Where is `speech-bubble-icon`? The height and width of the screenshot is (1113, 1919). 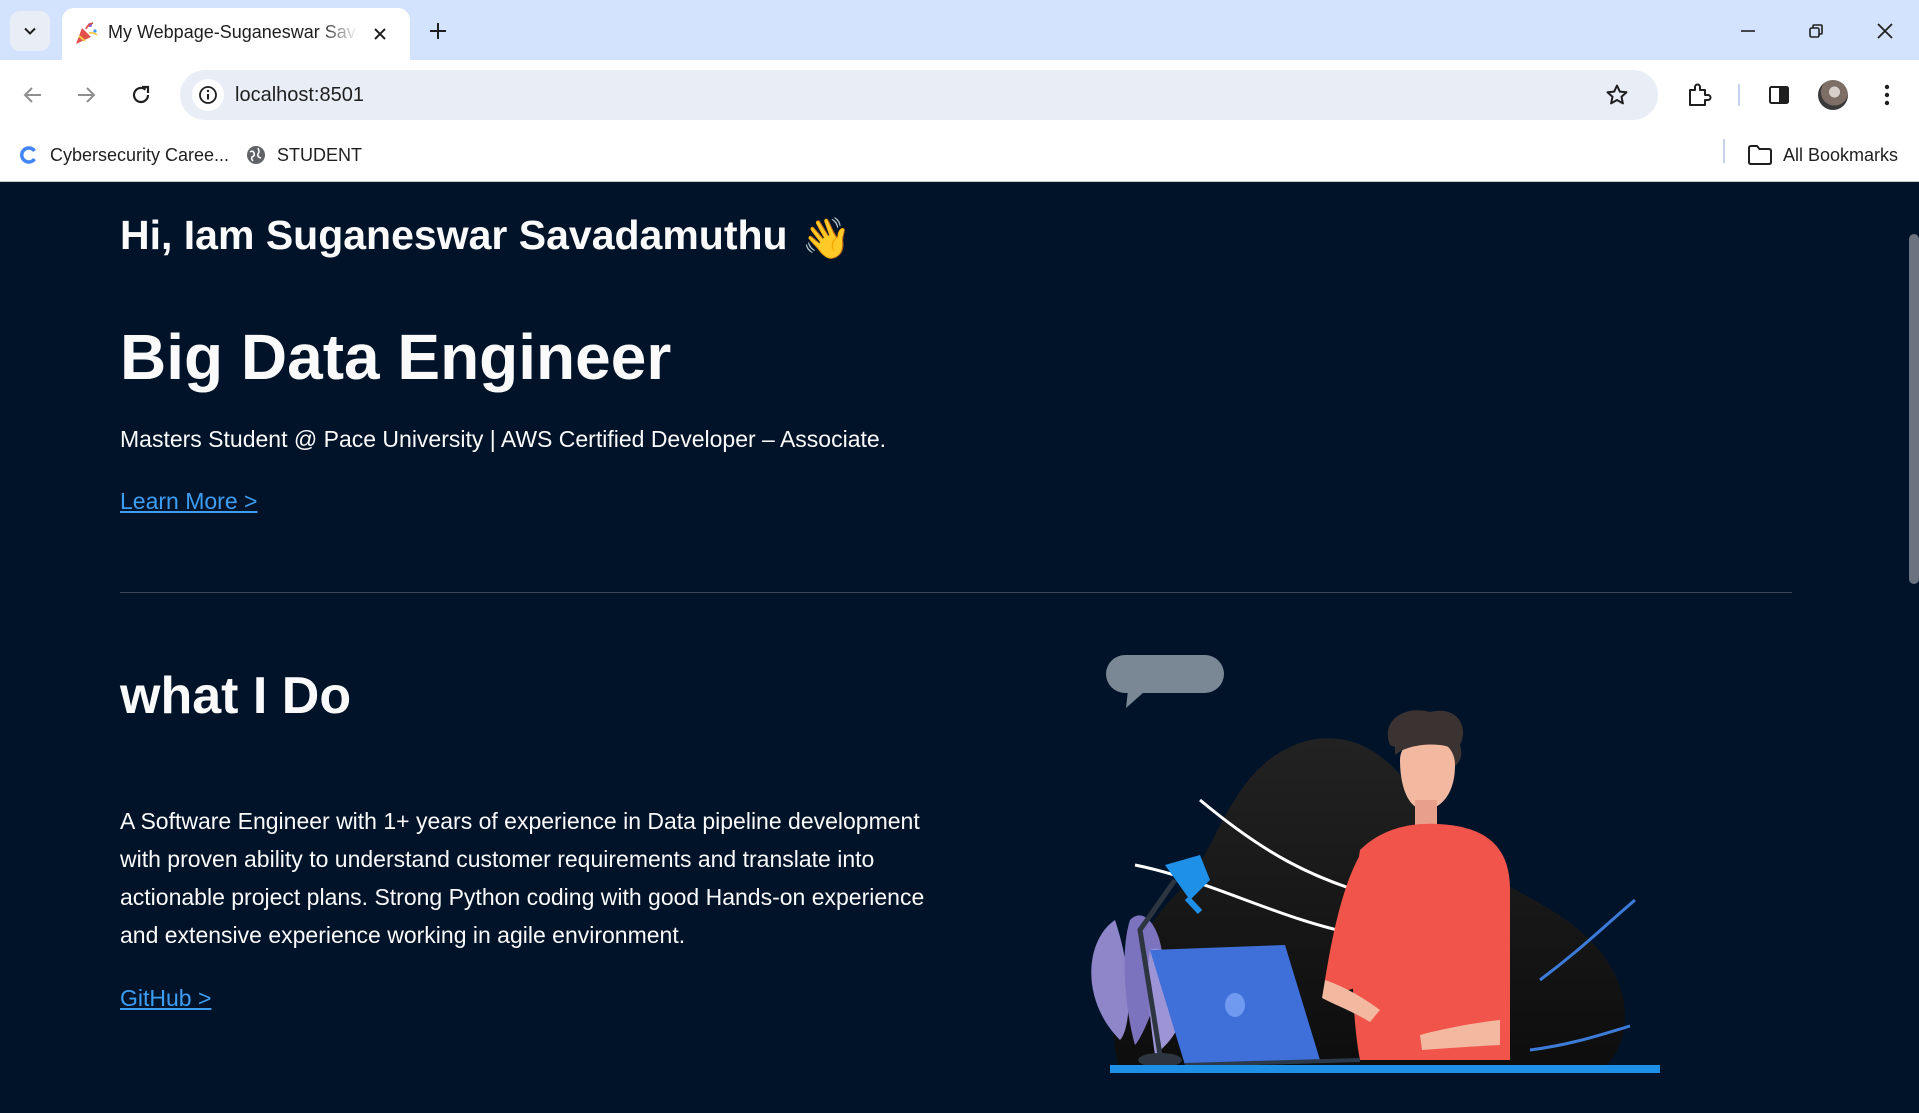 speech-bubble-icon is located at coordinates (1165, 681).